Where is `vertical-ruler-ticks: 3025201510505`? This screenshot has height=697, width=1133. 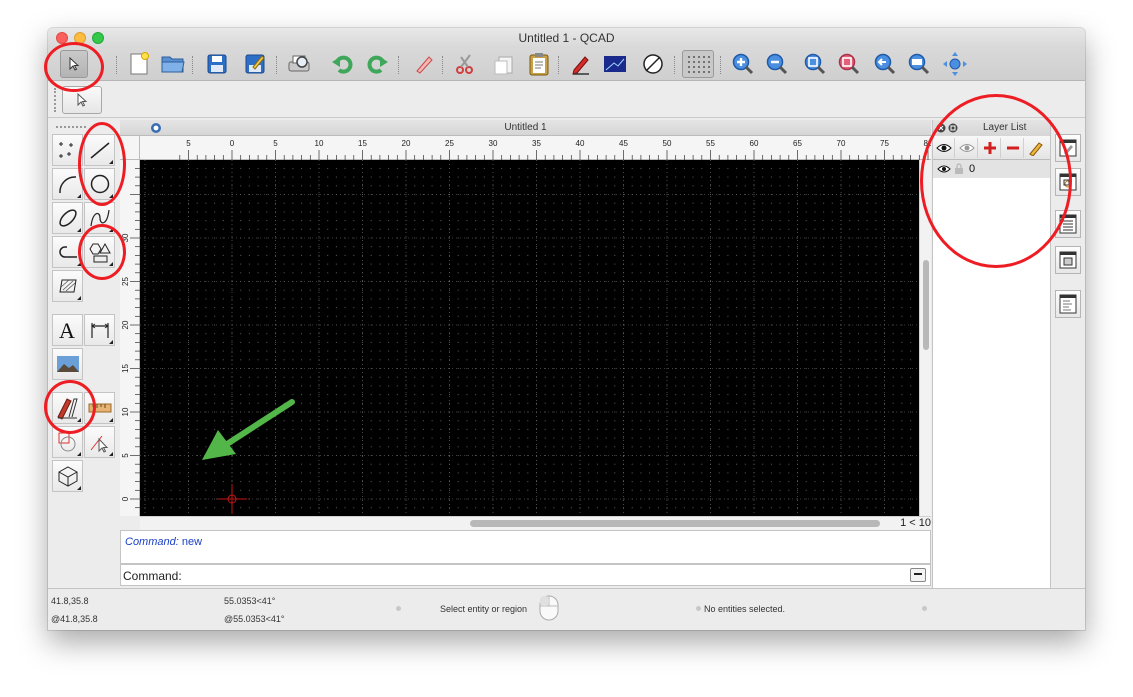
vertical-ruler-ticks: 3025201510505 is located at coordinates (130, 356).